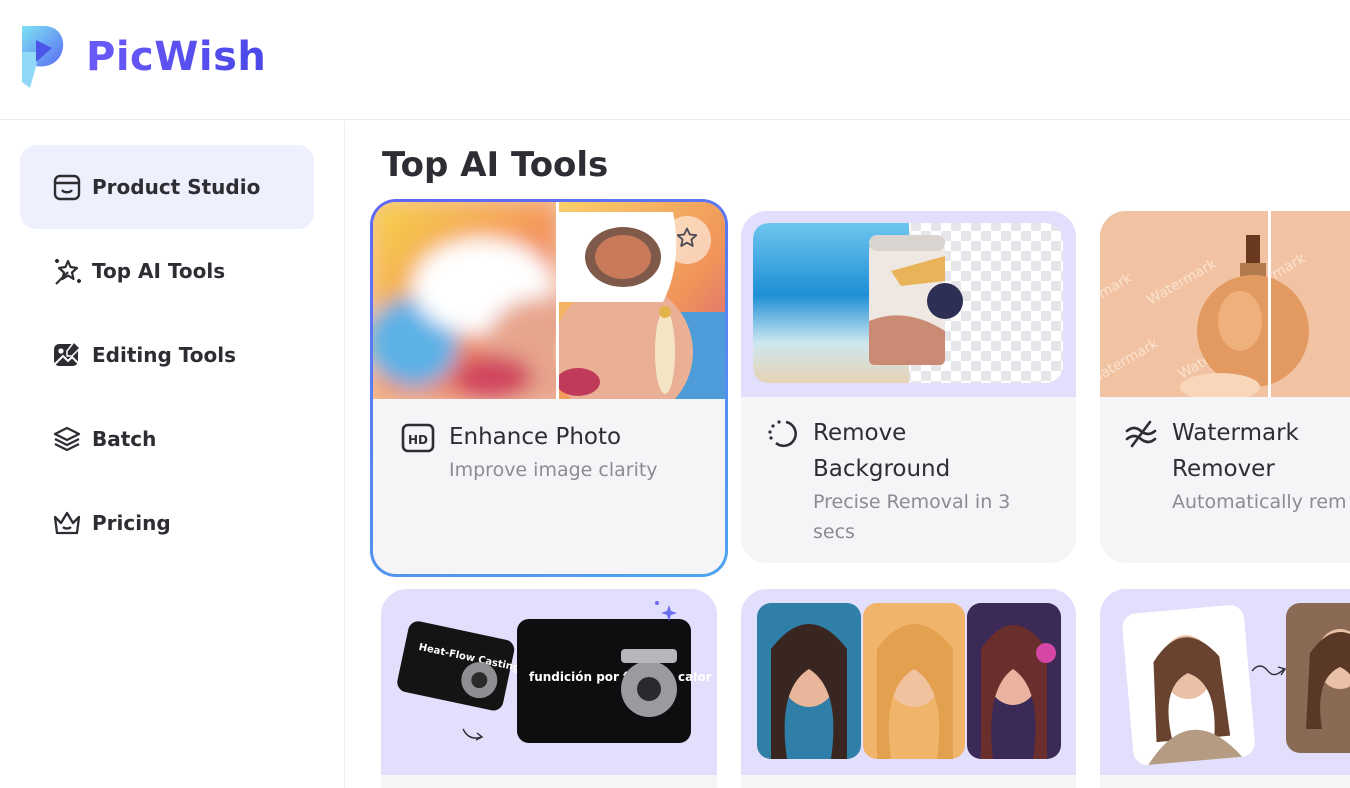 This screenshot has height=788, width=1350. I want to click on hd-icon: HD, so click(419, 439).